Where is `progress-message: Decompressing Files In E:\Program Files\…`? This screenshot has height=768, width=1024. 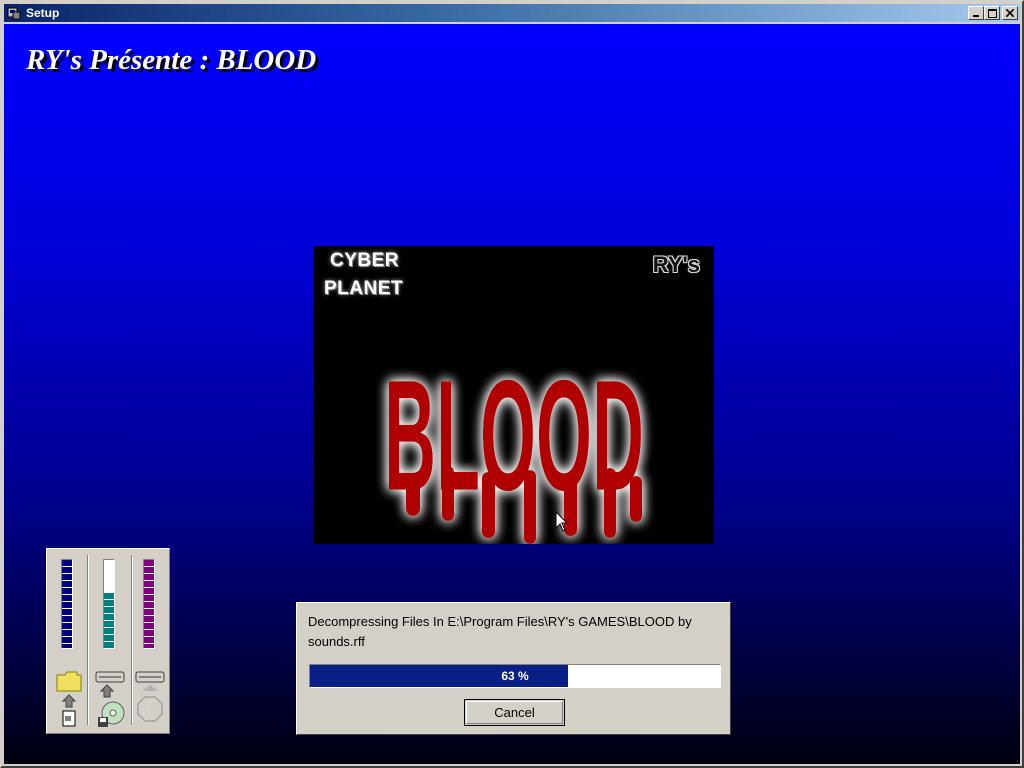
progress-message: Decompressing Files In E:\Program Files\… is located at coordinates (500, 631).